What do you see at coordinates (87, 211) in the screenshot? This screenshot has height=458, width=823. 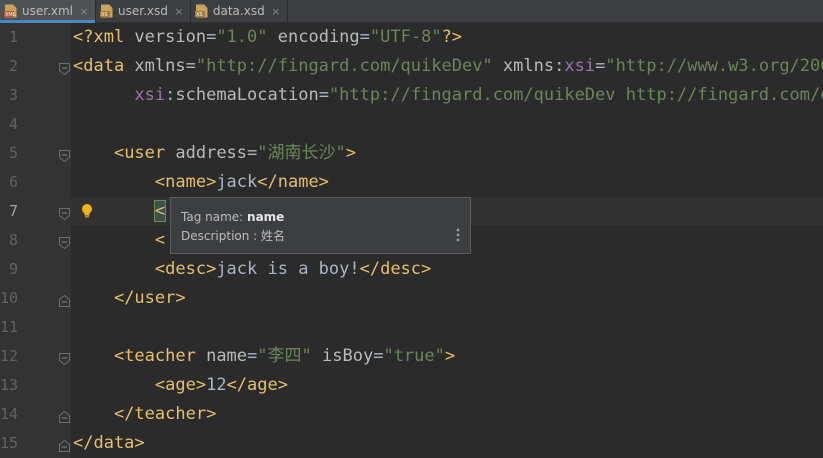 I see `intention-lightbulb-icon` at bounding box center [87, 211].